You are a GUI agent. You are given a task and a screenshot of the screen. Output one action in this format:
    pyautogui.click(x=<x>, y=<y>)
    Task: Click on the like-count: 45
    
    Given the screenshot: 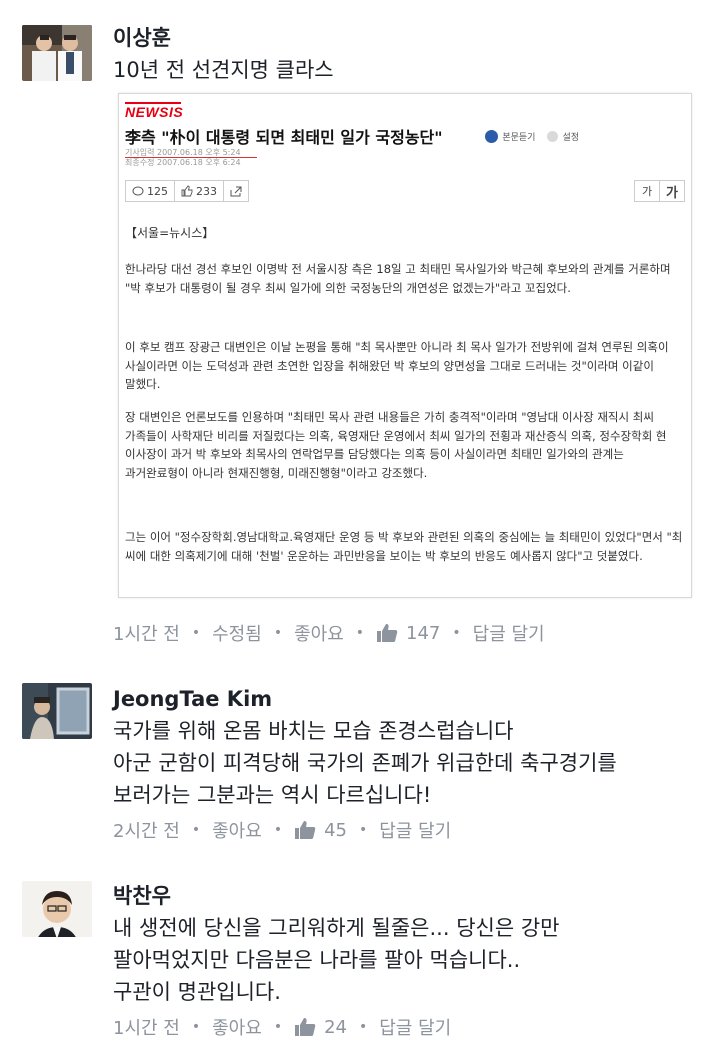 What is the action you would take?
    pyautogui.click(x=335, y=830)
    